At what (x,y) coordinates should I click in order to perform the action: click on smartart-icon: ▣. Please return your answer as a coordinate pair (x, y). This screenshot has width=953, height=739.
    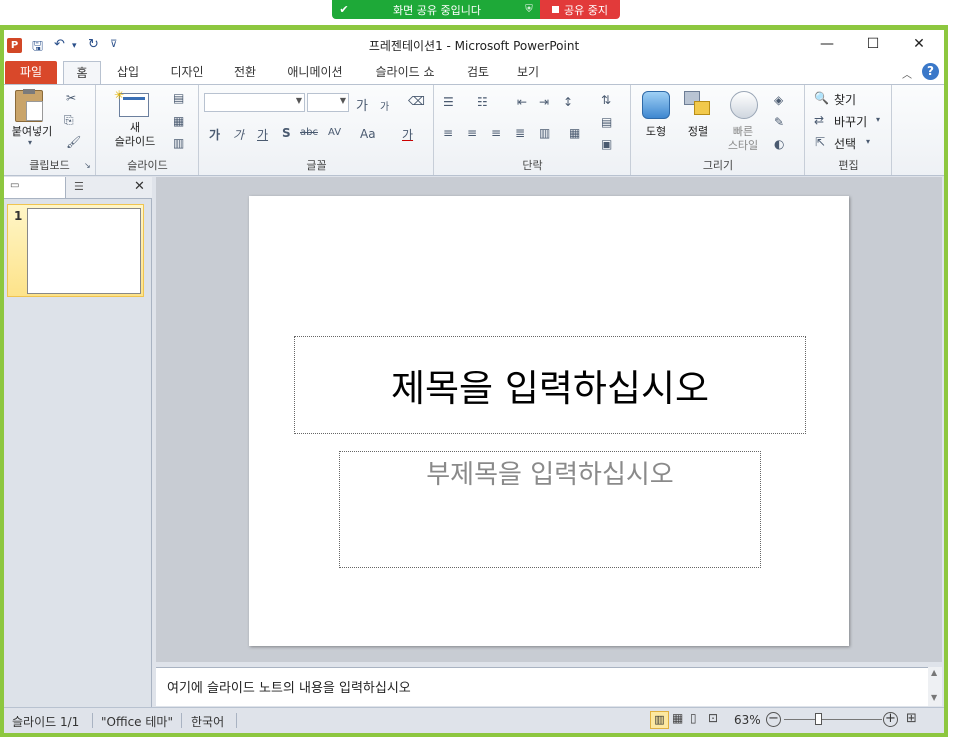
    Looking at the image, I should click on (606, 144).